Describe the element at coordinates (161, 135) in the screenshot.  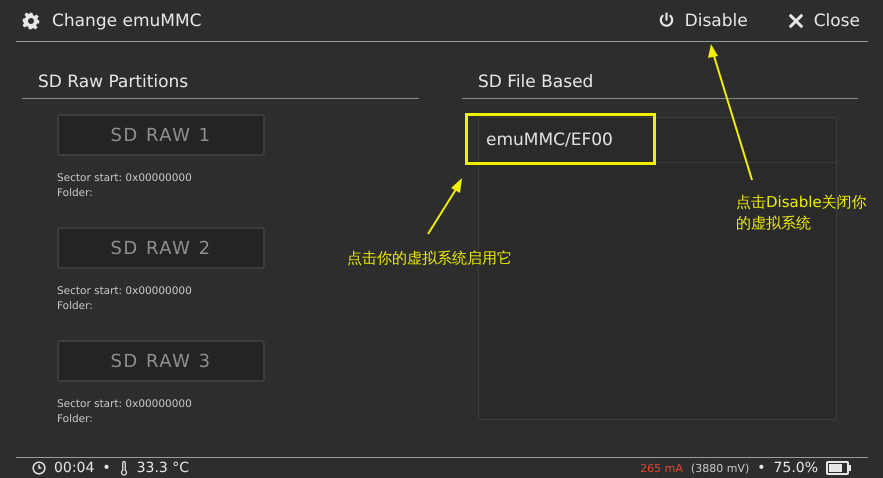
I see `partition-button: SD RAW 1` at that location.